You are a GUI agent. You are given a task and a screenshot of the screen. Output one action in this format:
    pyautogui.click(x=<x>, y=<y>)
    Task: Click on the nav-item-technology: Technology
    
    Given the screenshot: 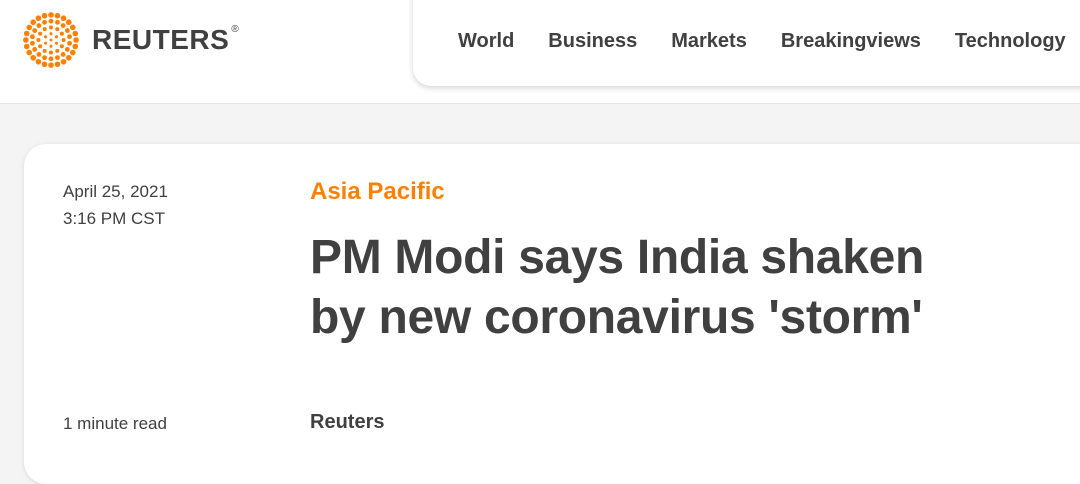 What is the action you would take?
    pyautogui.click(x=1010, y=41)
    